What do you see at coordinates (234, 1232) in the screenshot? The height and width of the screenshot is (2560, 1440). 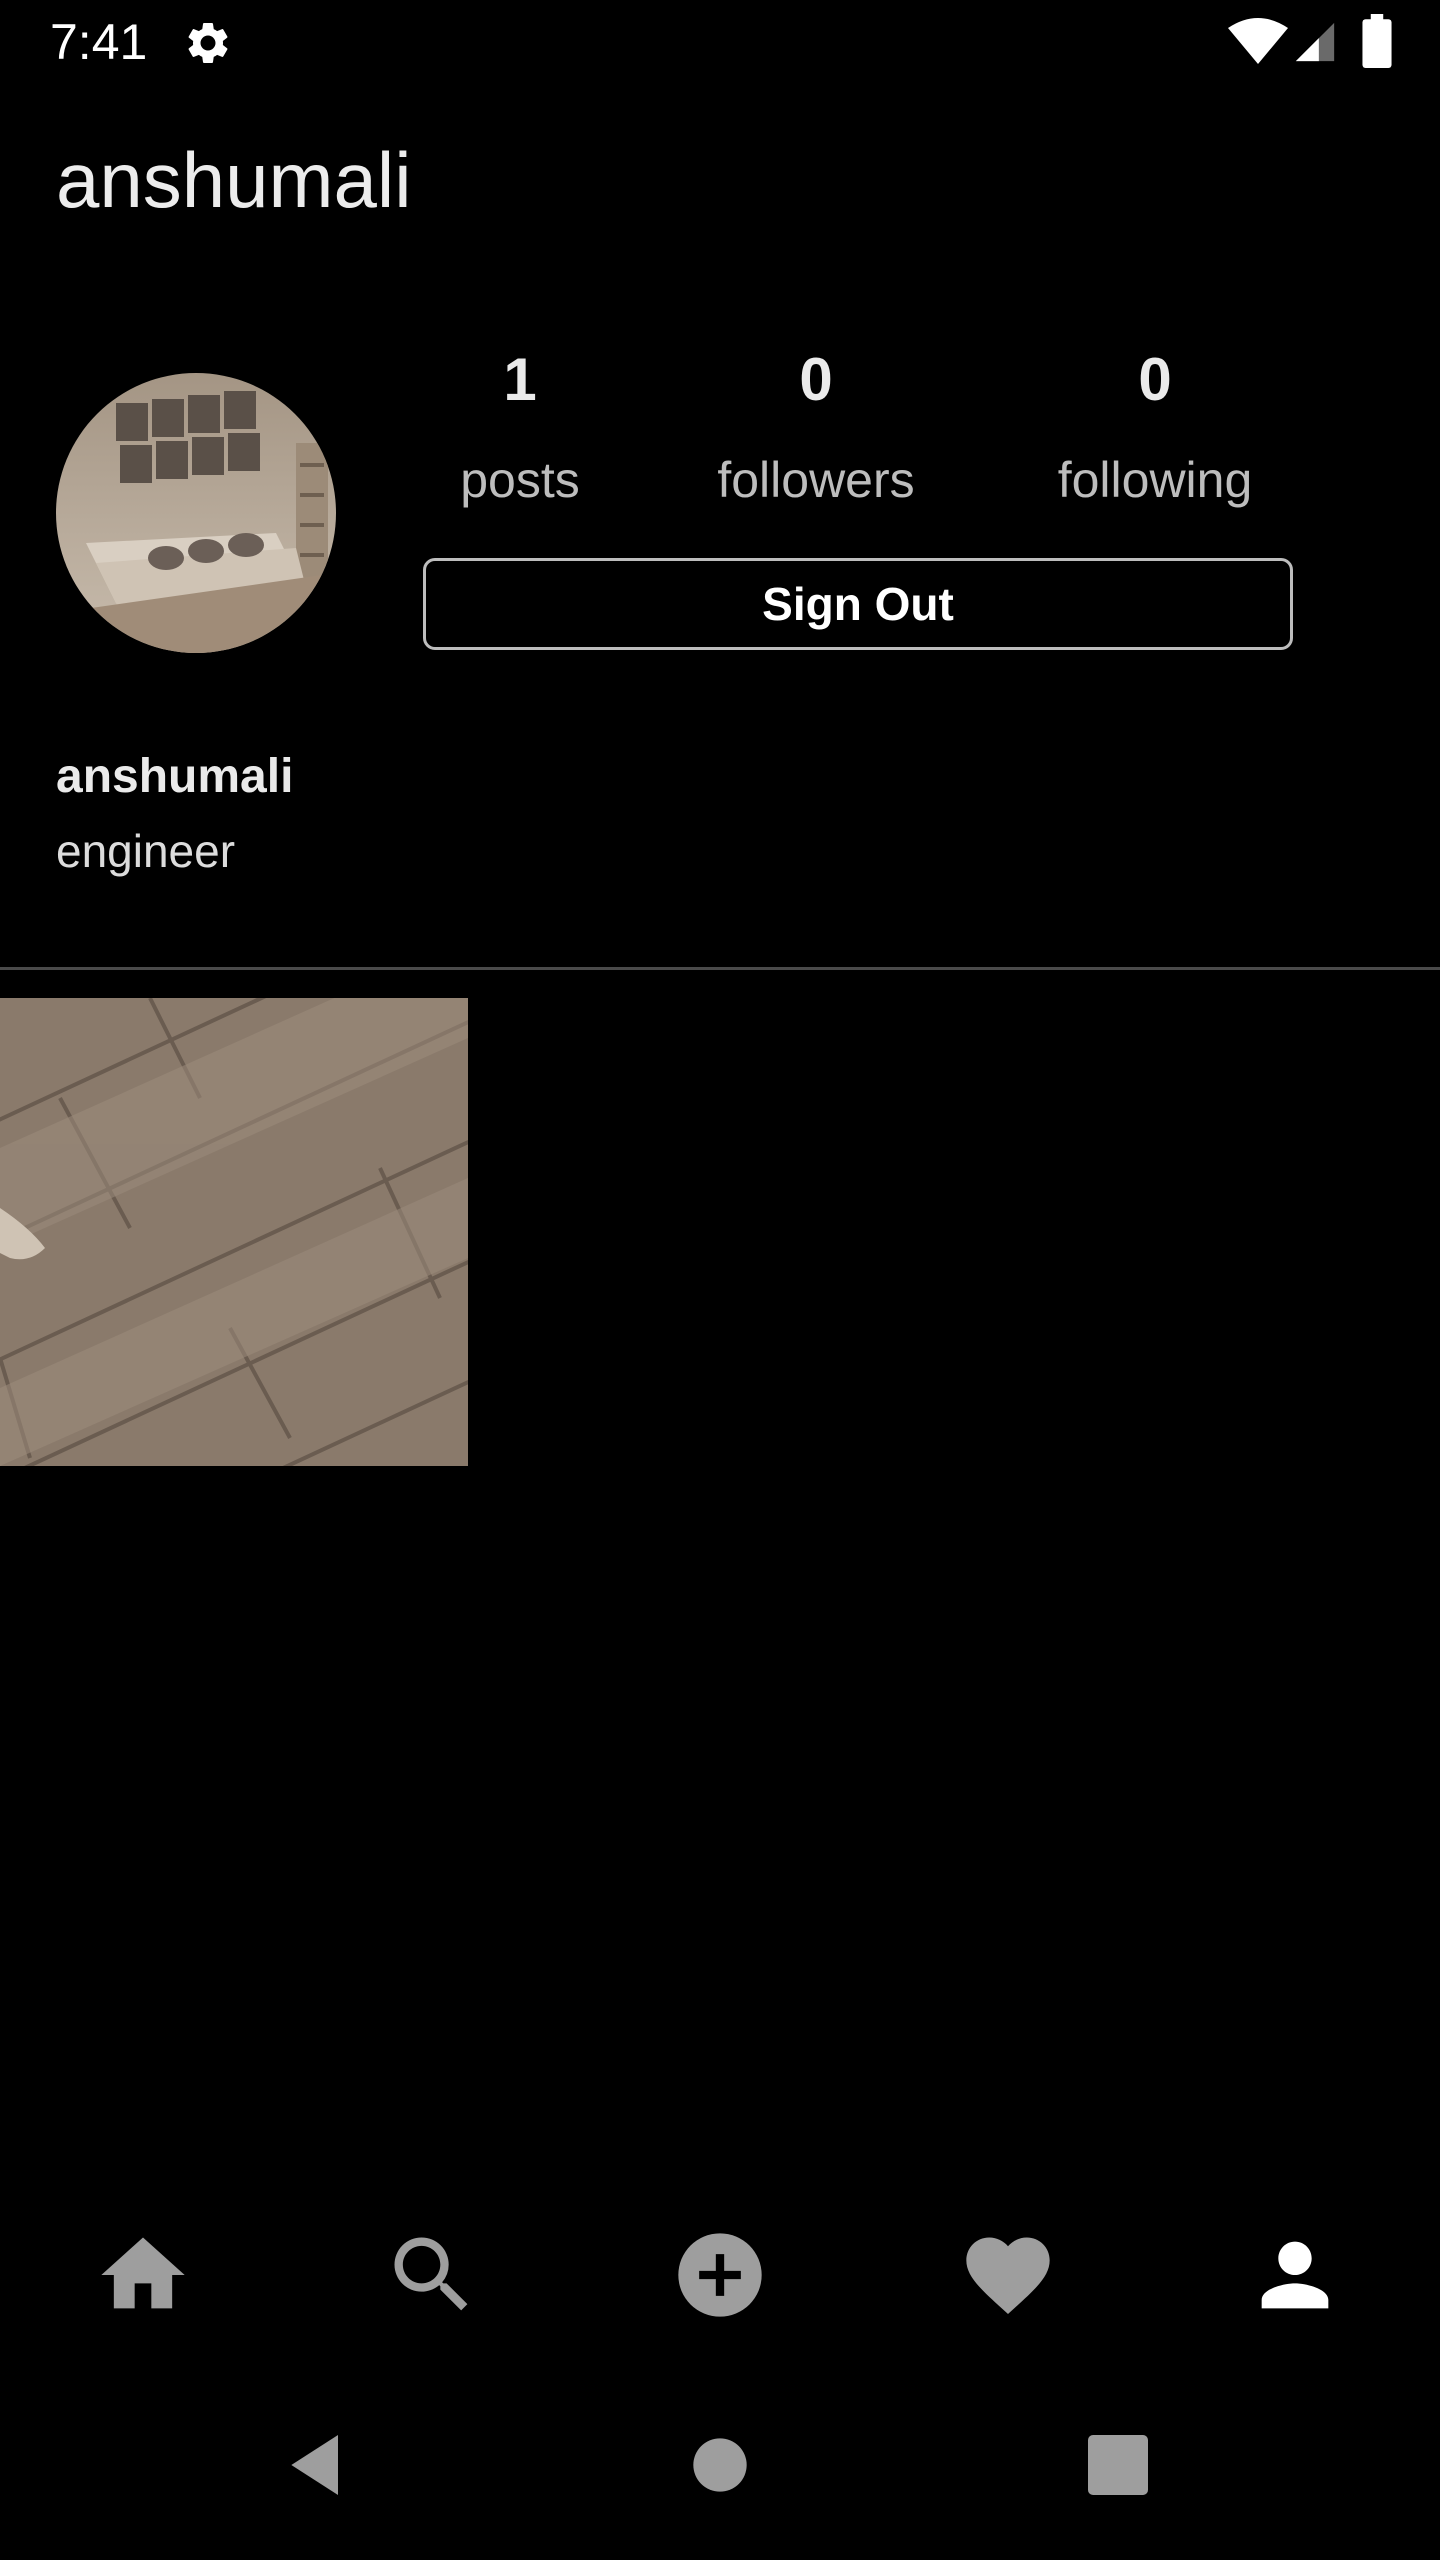 I see `post-thumbnail` at bounding box center [234, 1232].